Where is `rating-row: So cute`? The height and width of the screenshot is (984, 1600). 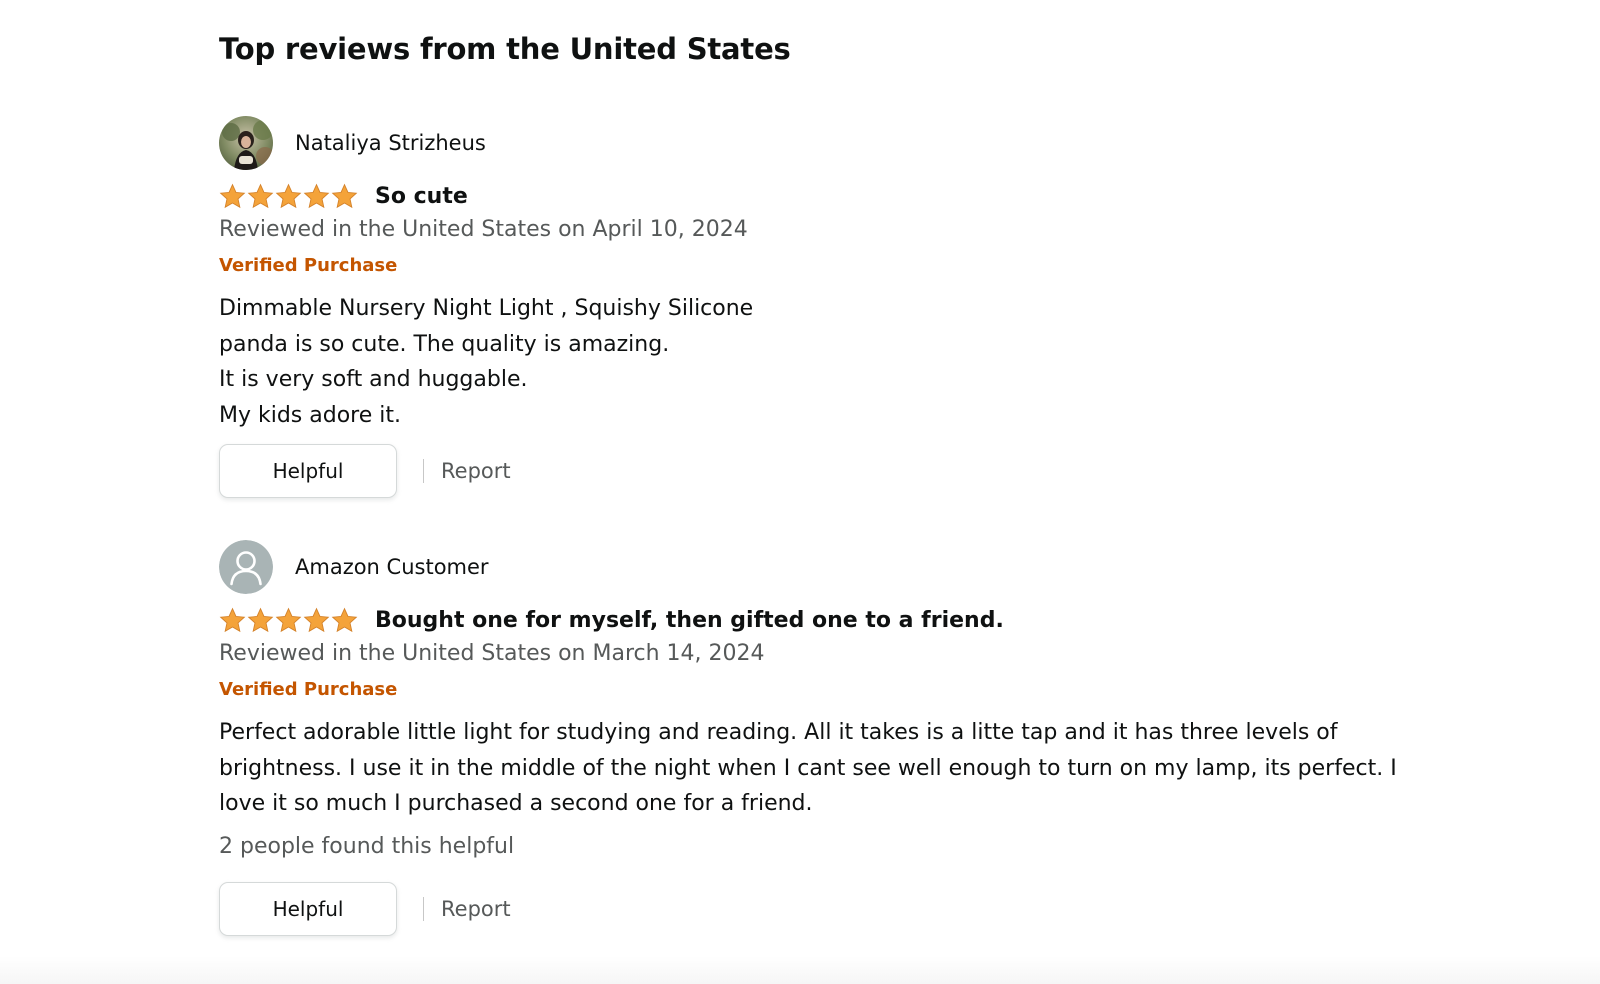
rating-row: So cute is located at coordinates (343, 196).